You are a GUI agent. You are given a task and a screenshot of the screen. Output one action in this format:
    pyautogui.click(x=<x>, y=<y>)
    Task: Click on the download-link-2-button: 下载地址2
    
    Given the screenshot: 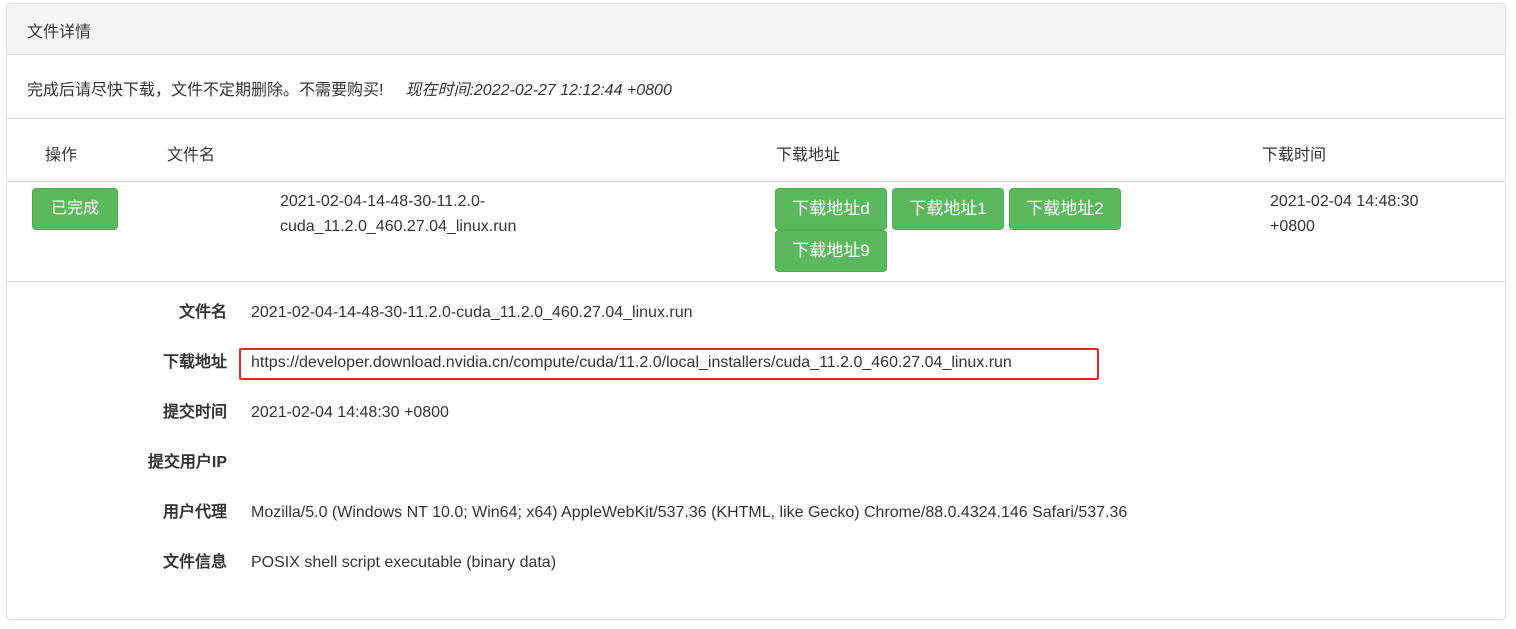 What is the action you would take?
    pyautogui.click(x=1065, y=209)
    